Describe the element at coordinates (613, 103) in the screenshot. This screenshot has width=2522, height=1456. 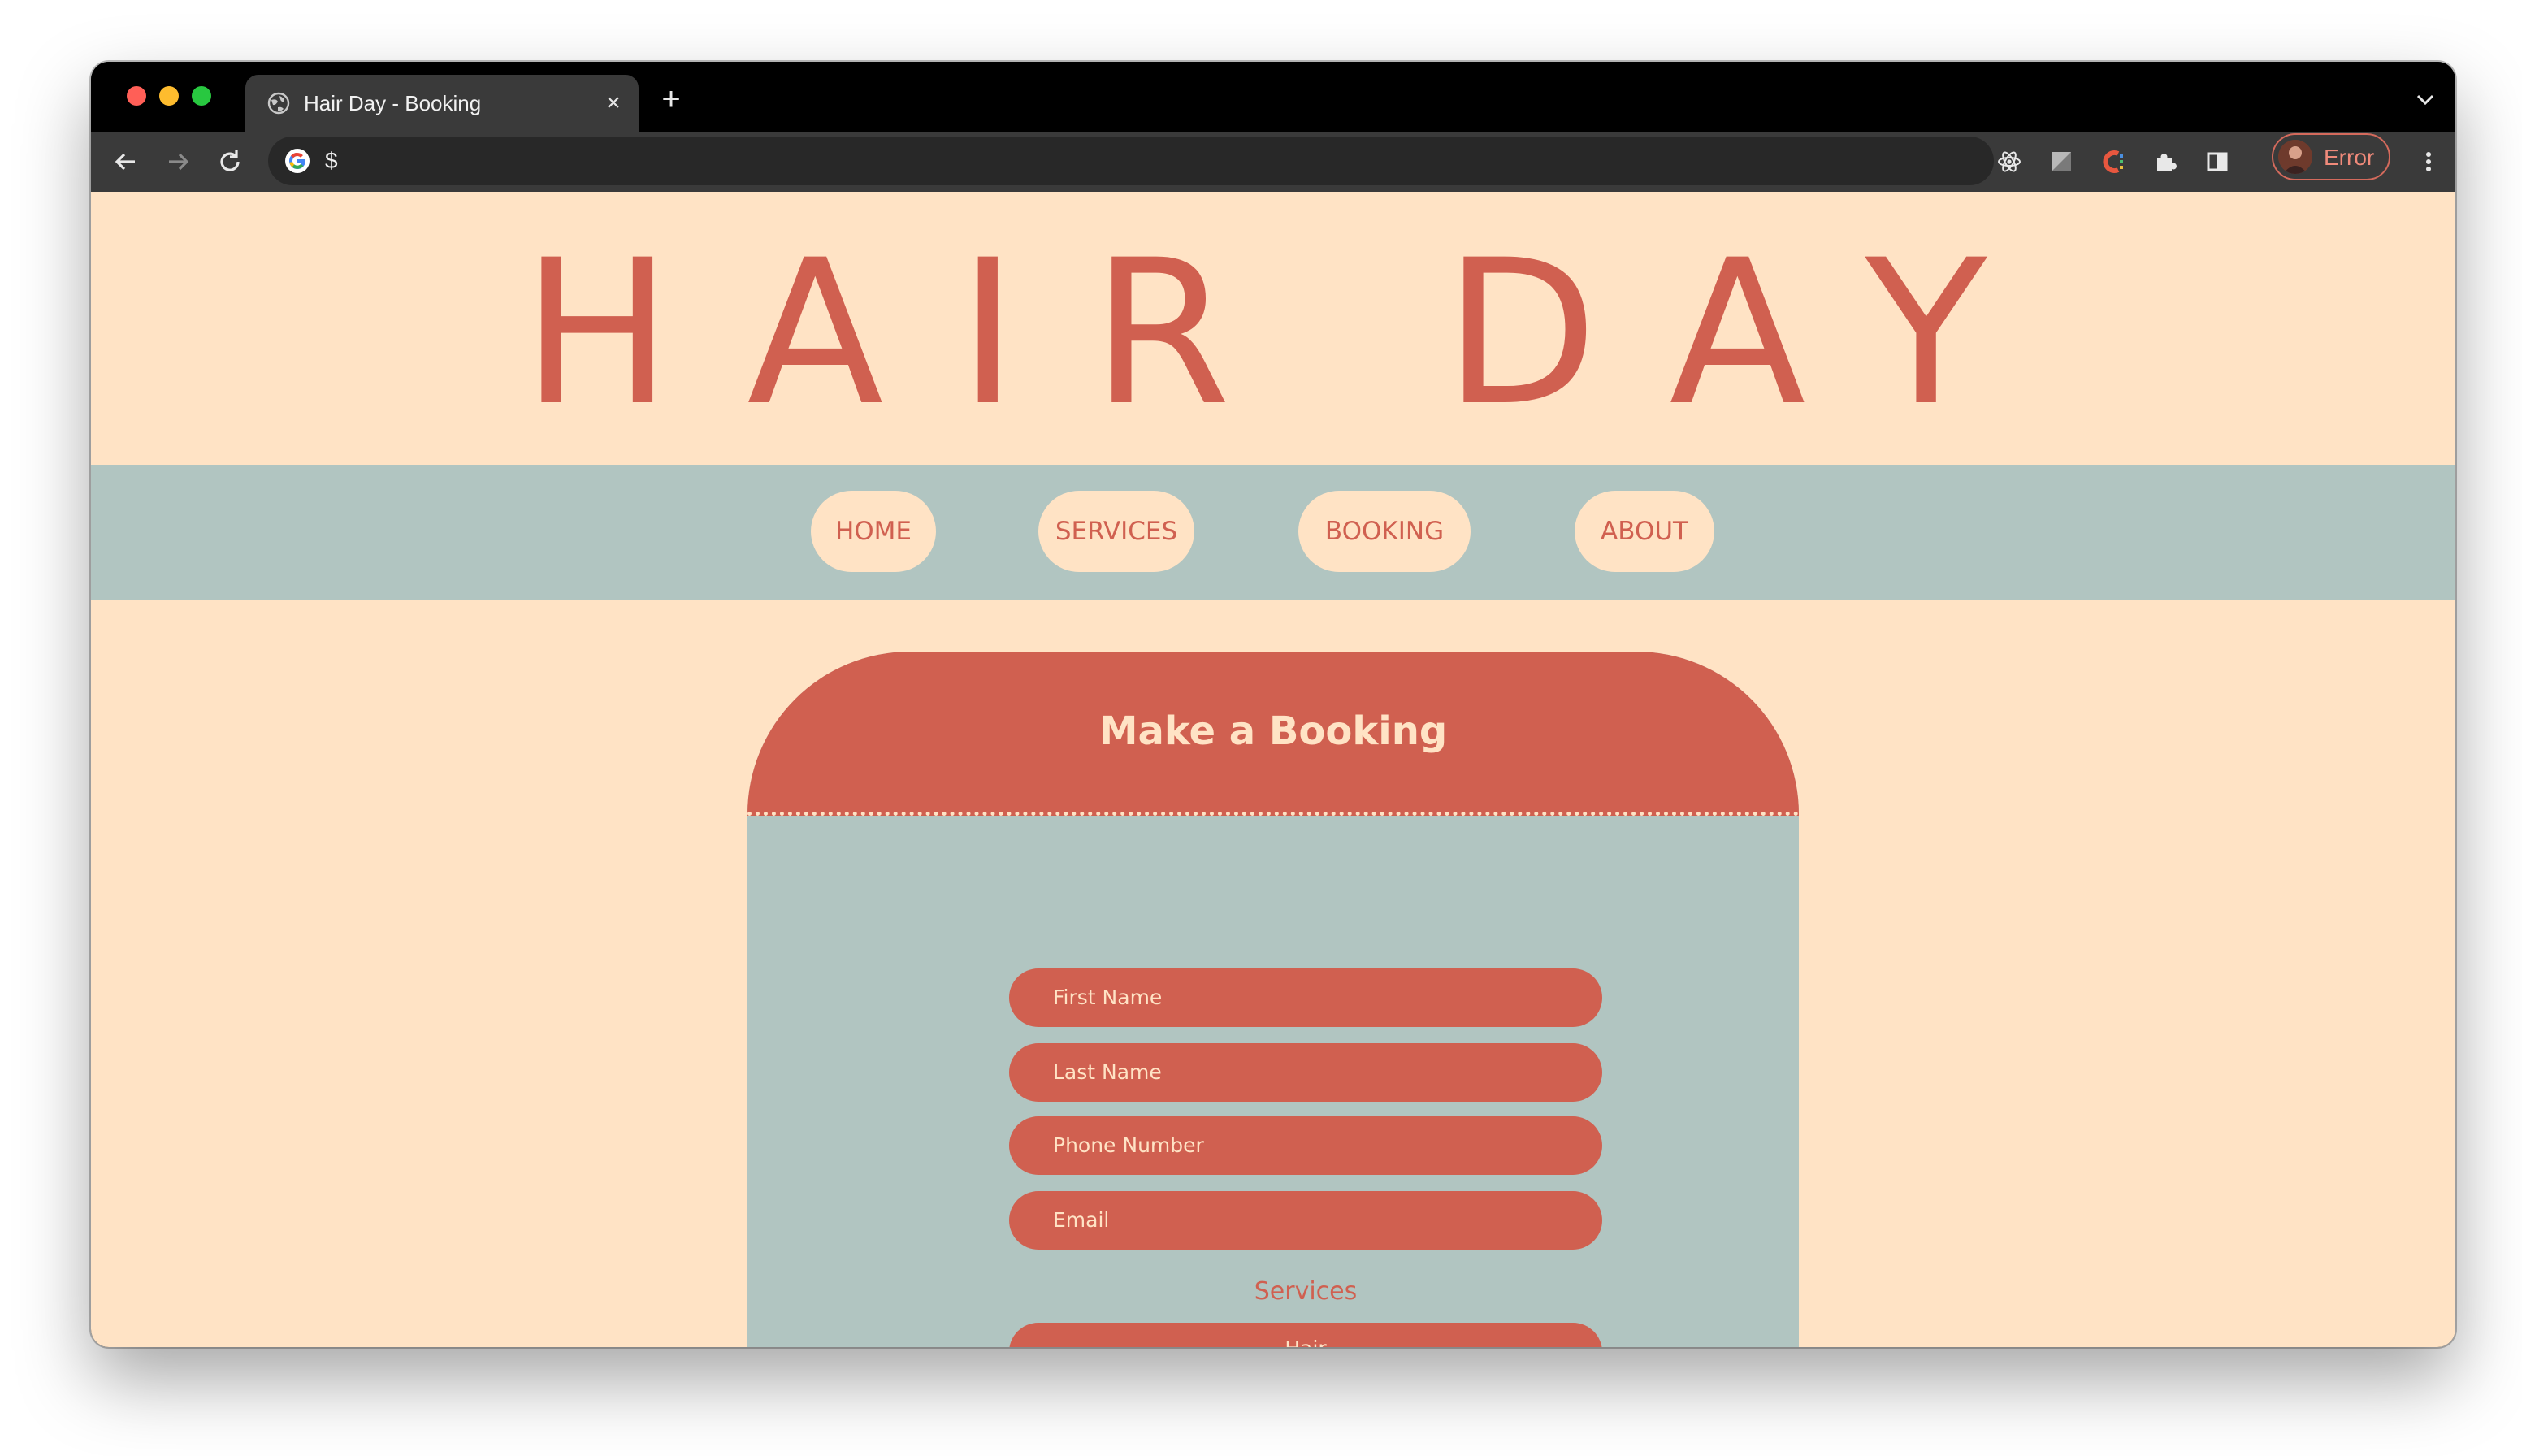
I see `close-tab-icon: ×` at that location.